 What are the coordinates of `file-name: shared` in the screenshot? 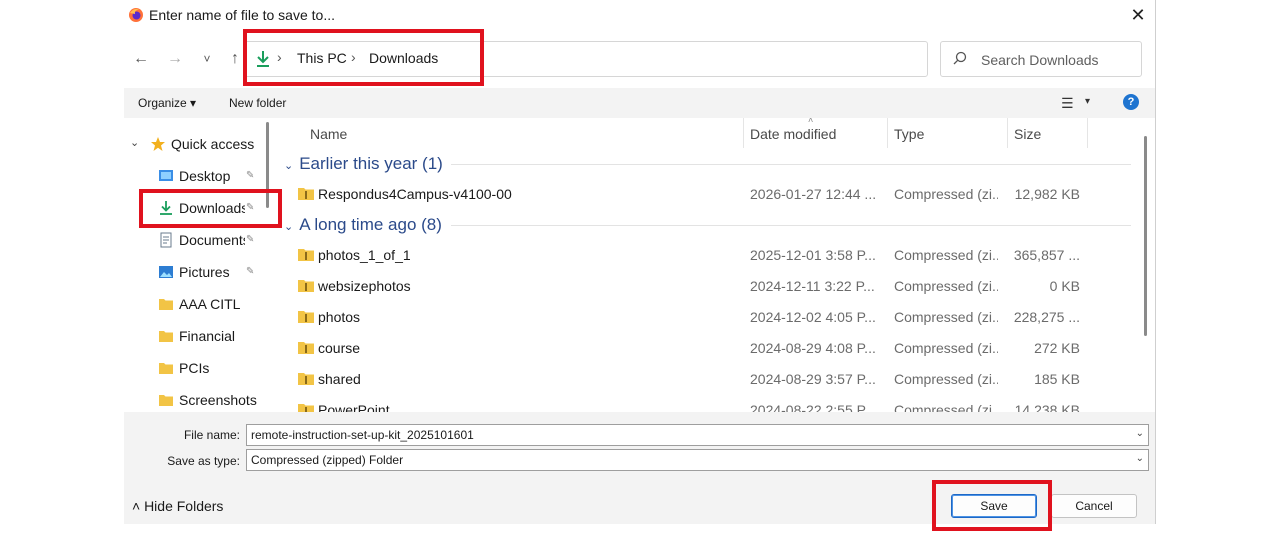 It's located at (339, 379).